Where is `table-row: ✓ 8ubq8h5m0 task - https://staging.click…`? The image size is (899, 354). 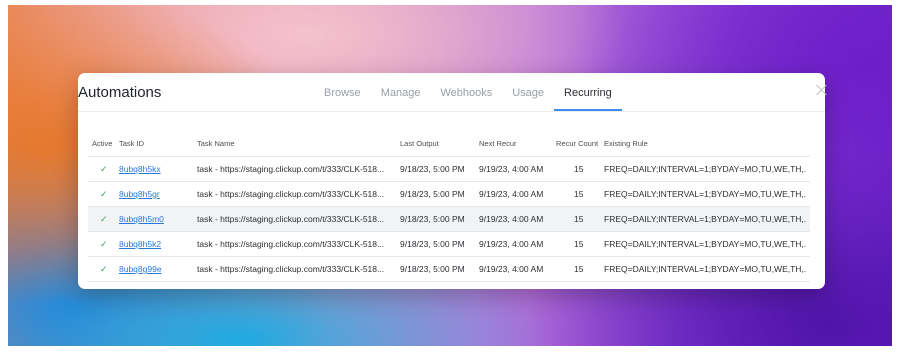 table-row: ✓ 8ubq8h5m0 task - https://staging.click… is located at coordinates (449, 219).